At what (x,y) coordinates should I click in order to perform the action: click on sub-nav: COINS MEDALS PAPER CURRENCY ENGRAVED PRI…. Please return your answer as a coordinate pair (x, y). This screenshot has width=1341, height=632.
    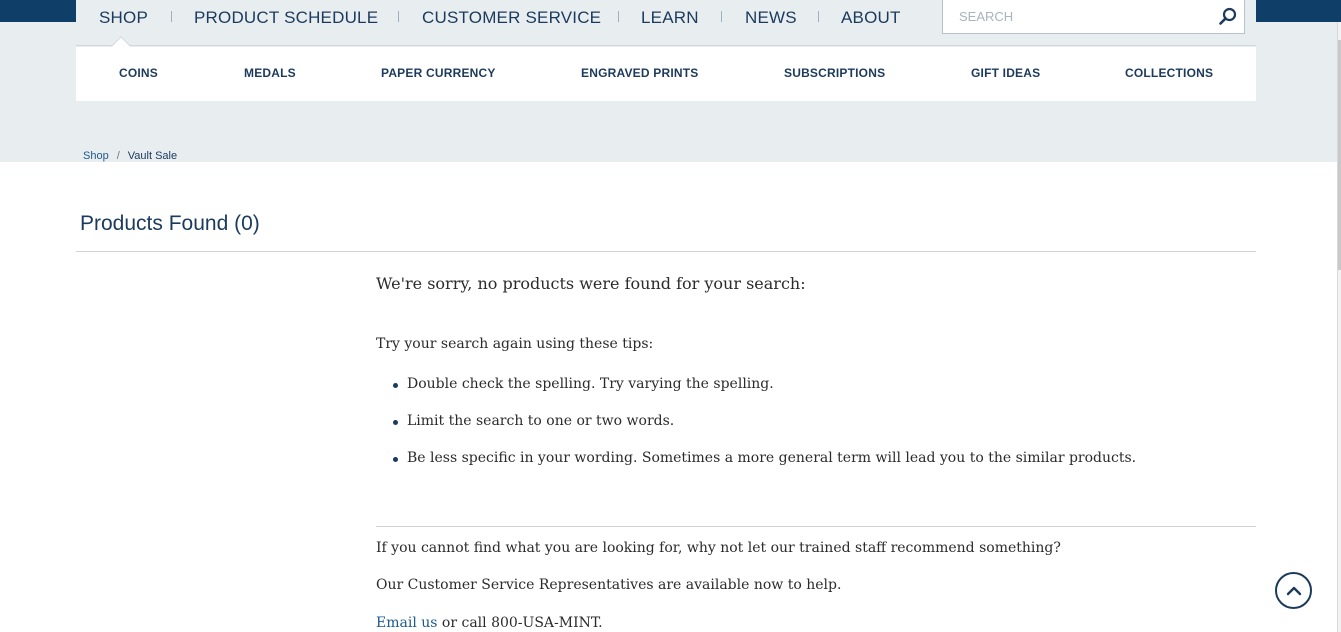
    Looking at the image, I should click on (666, 74).